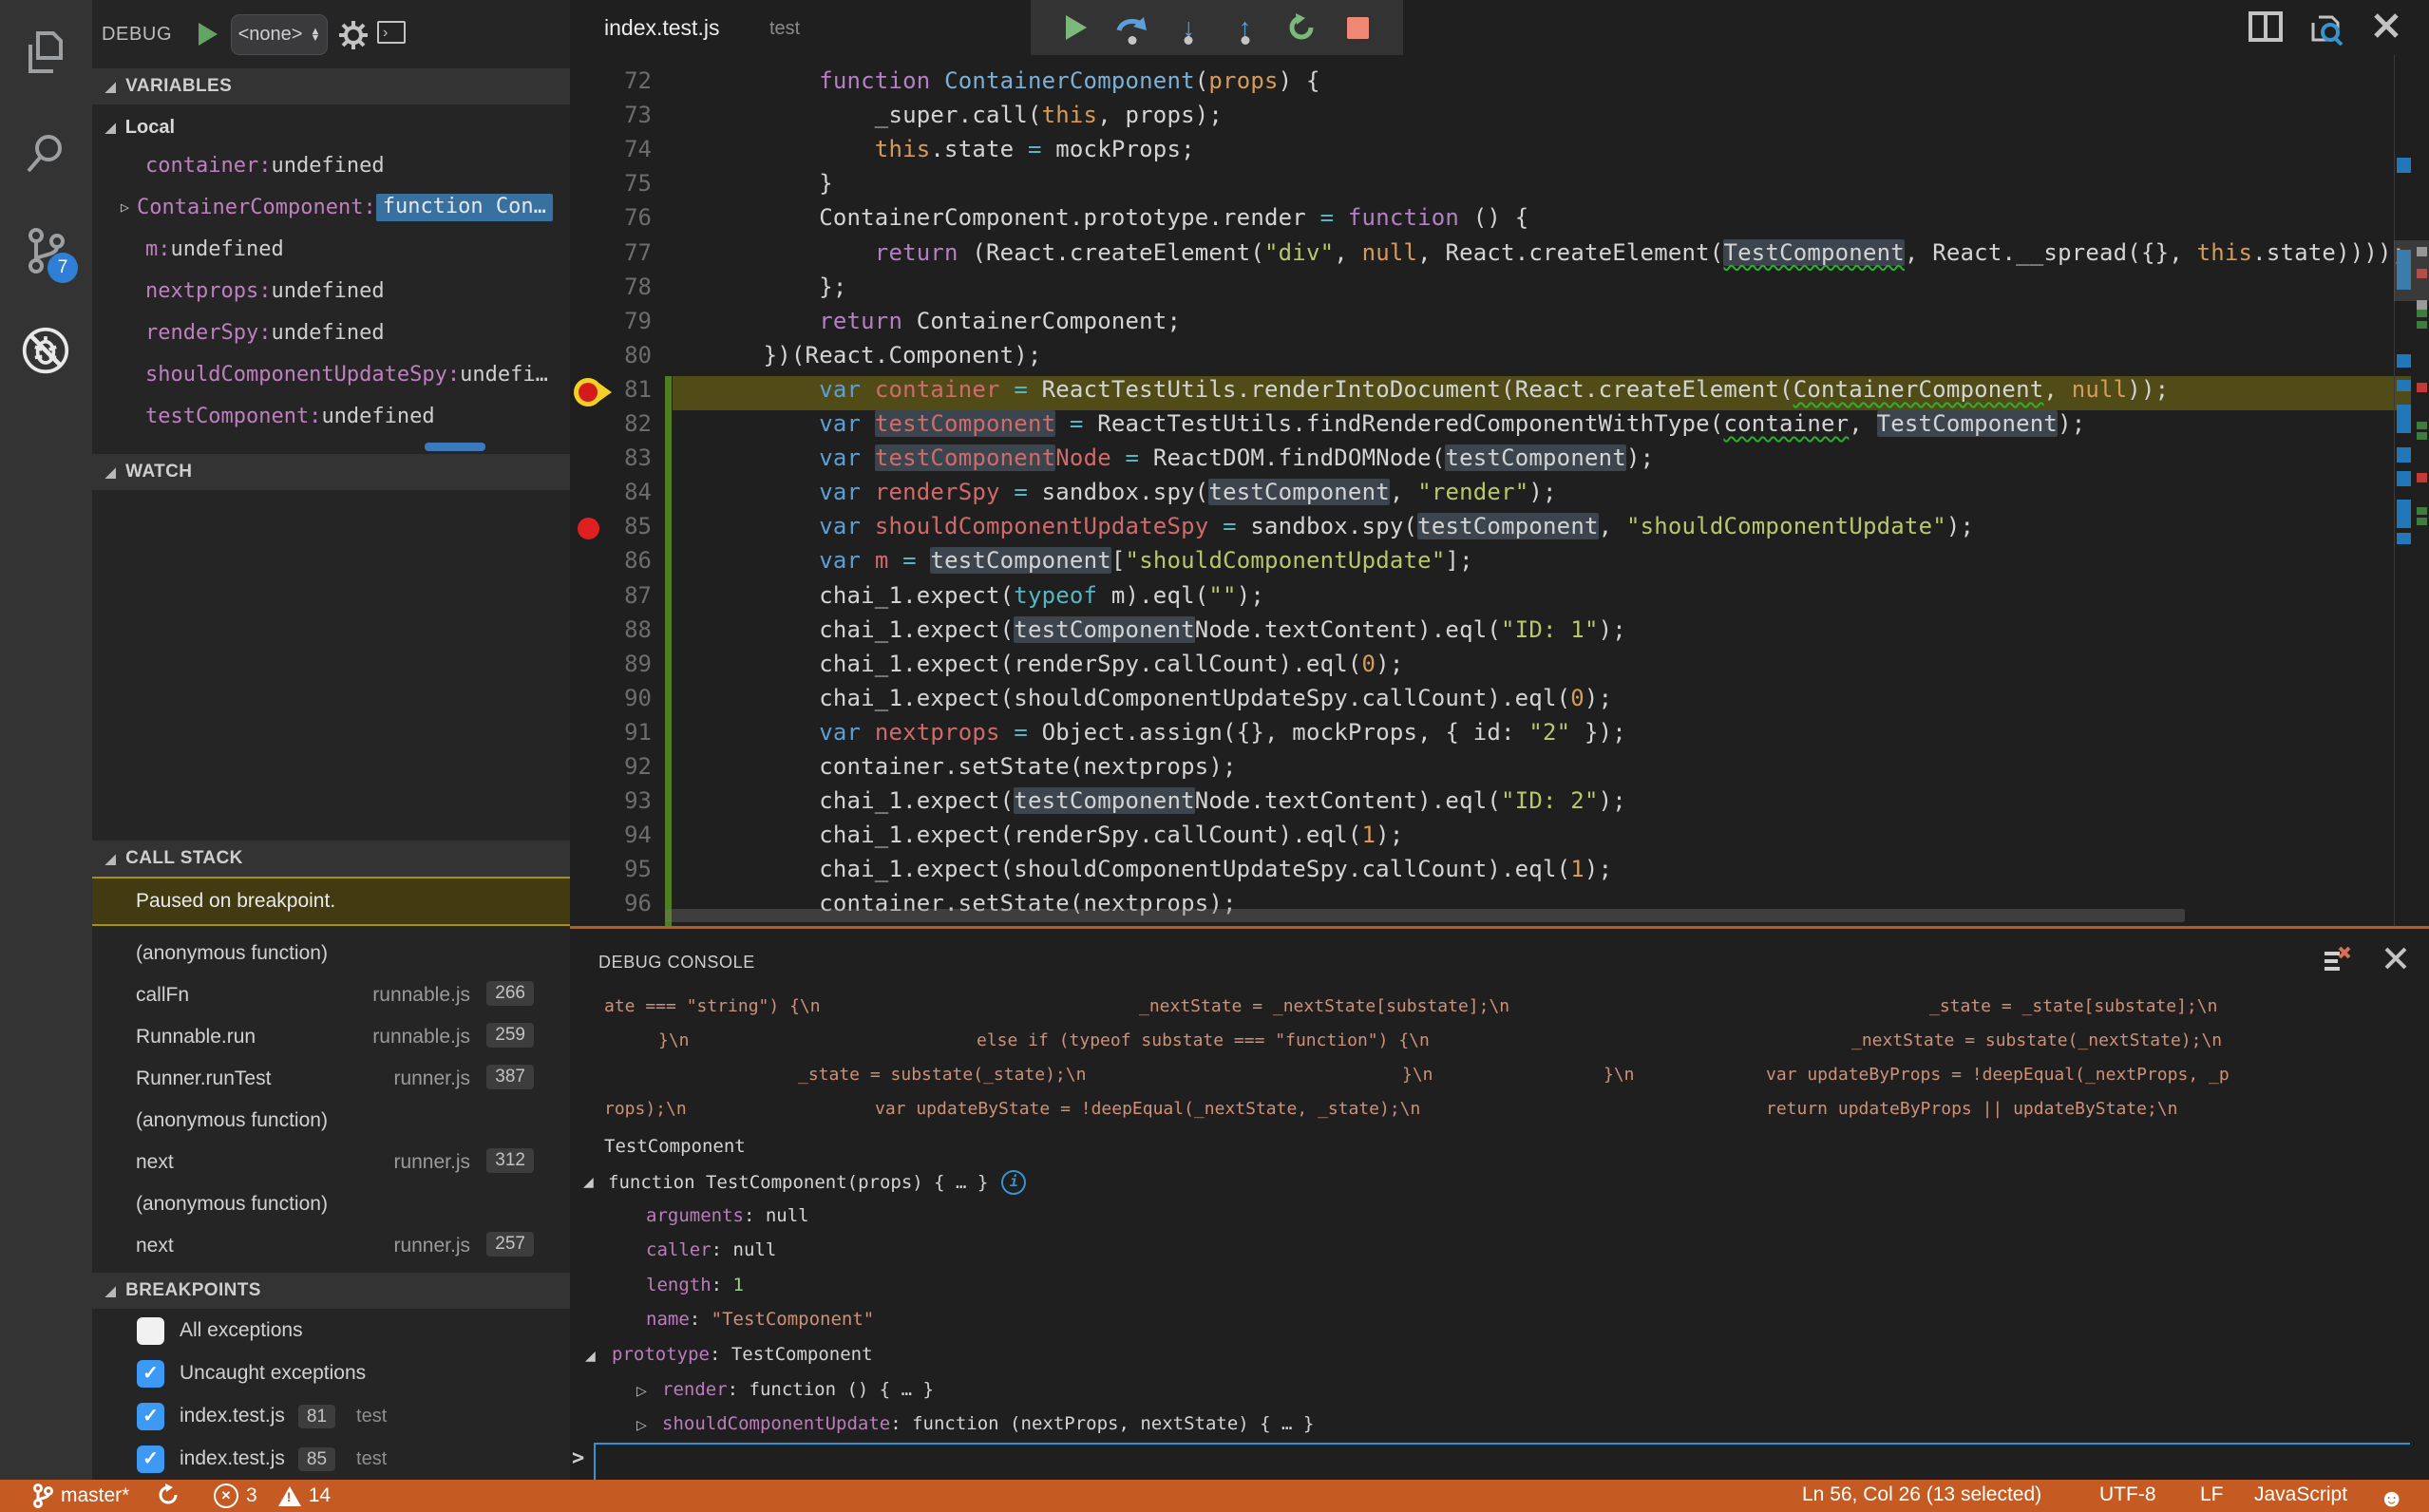  I want to click on step-into-button: ↓, so click(1188, 28).